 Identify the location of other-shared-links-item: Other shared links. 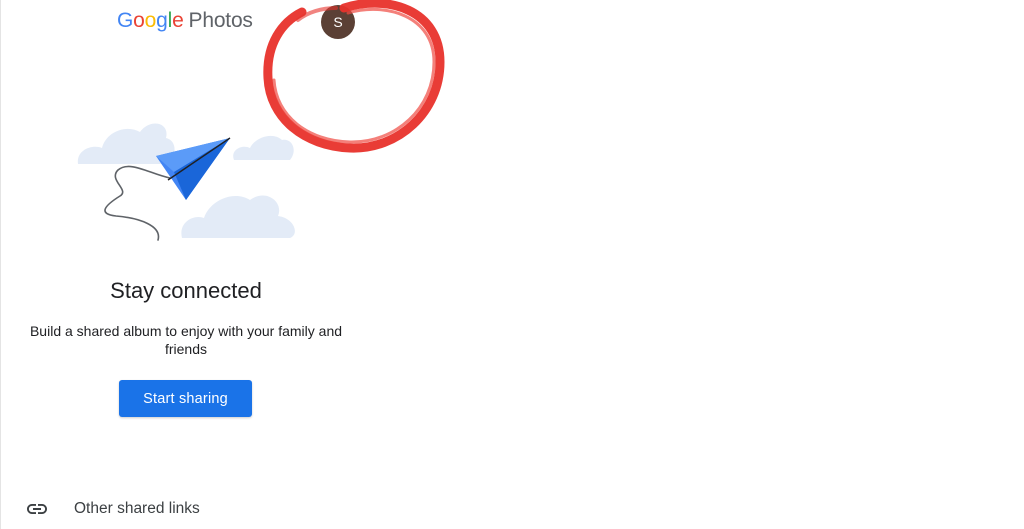
(111, 509).